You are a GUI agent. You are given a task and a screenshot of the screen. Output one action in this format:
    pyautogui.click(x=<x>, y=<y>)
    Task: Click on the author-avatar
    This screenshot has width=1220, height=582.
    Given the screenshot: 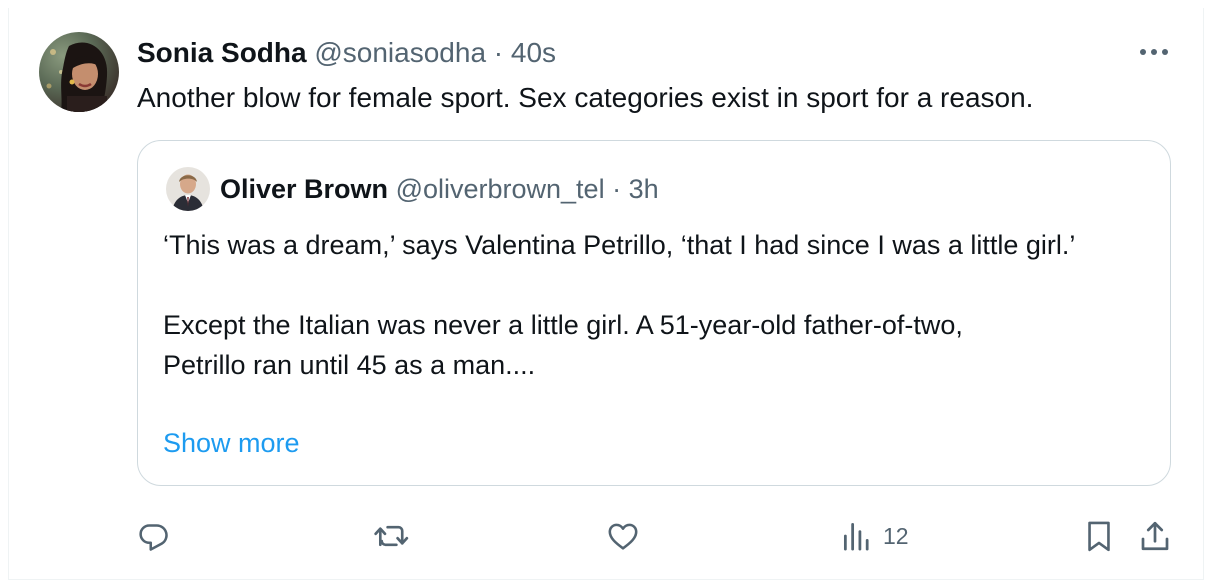 What is the action you would take?
    pyautogui.click(x=79, y=72)
    